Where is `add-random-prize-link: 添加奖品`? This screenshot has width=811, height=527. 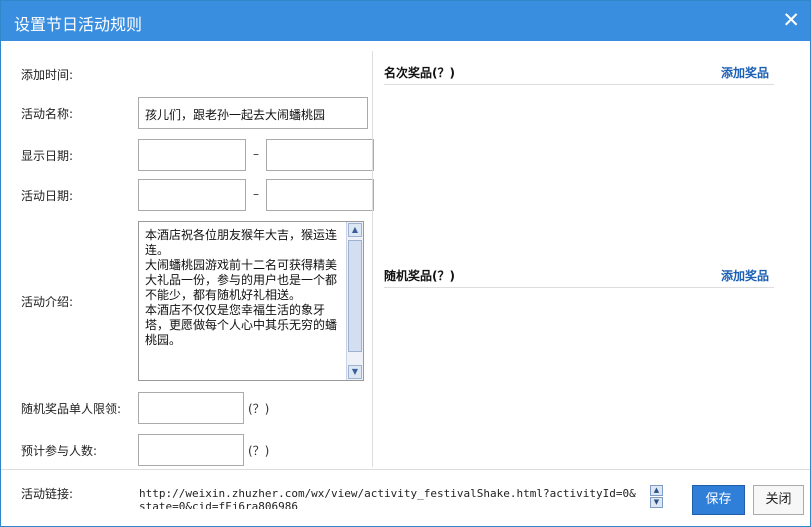 add-random-prize-link: 添加奖品 is located at coordinates (745, 275).